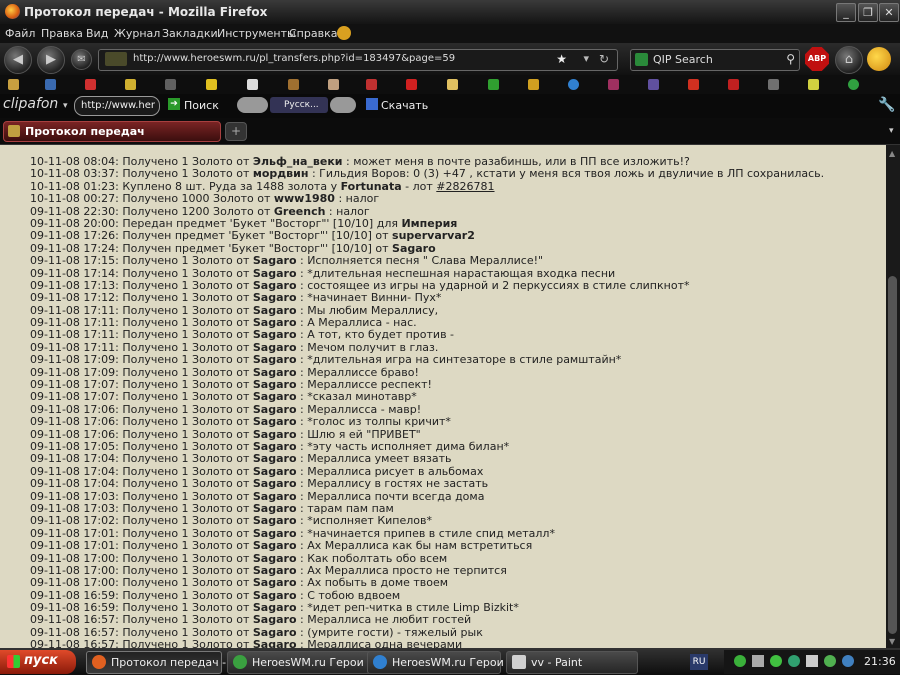 The height and width of the screenshot is (675, 900). I want to click on lot-link: #2826781, so click(465, 186).